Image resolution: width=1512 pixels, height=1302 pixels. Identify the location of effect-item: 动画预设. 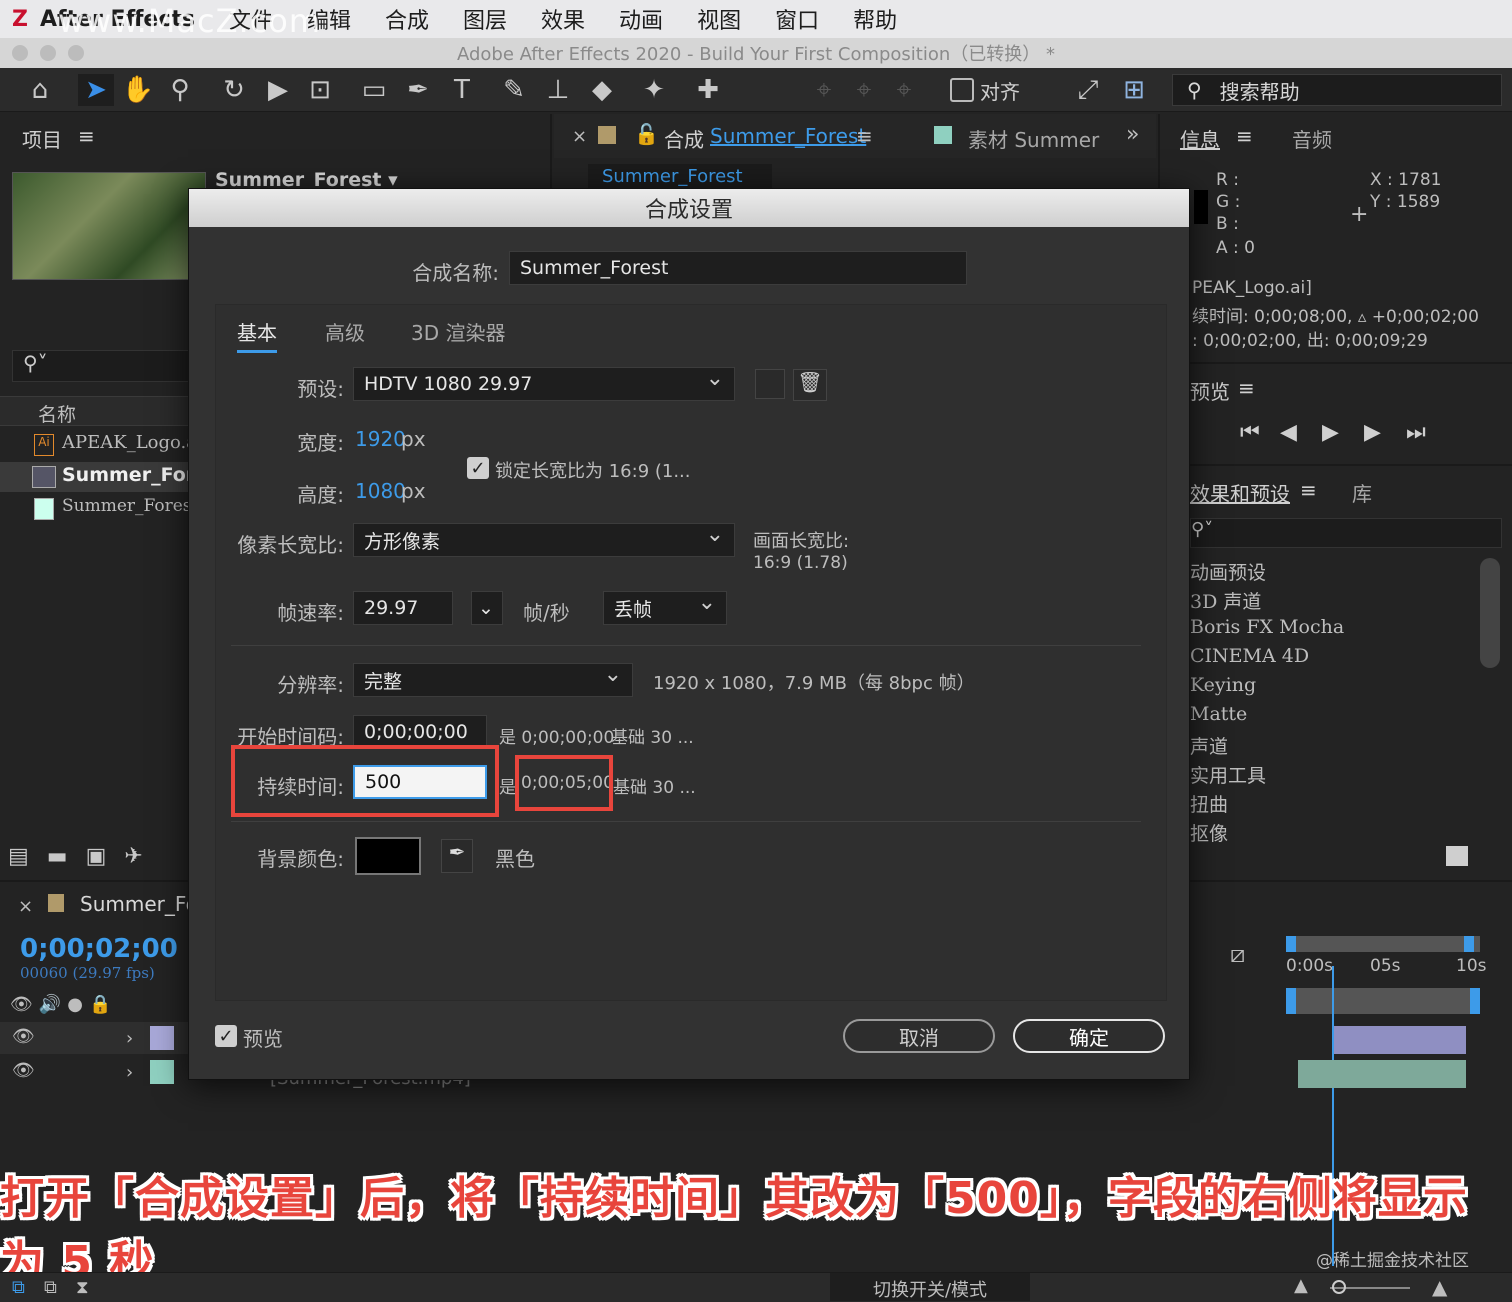
(1228, 571).